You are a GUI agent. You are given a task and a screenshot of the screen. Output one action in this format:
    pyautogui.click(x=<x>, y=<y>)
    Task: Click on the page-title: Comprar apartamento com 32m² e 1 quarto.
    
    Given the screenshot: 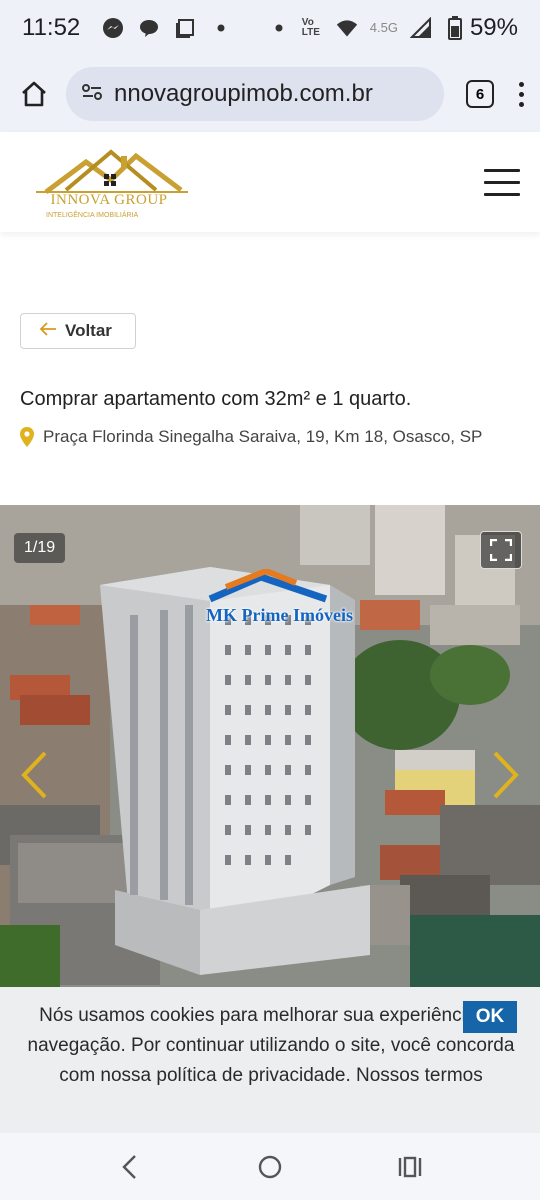 What is the action you would take?
    pyautogui.click(x=216, y=399)
    